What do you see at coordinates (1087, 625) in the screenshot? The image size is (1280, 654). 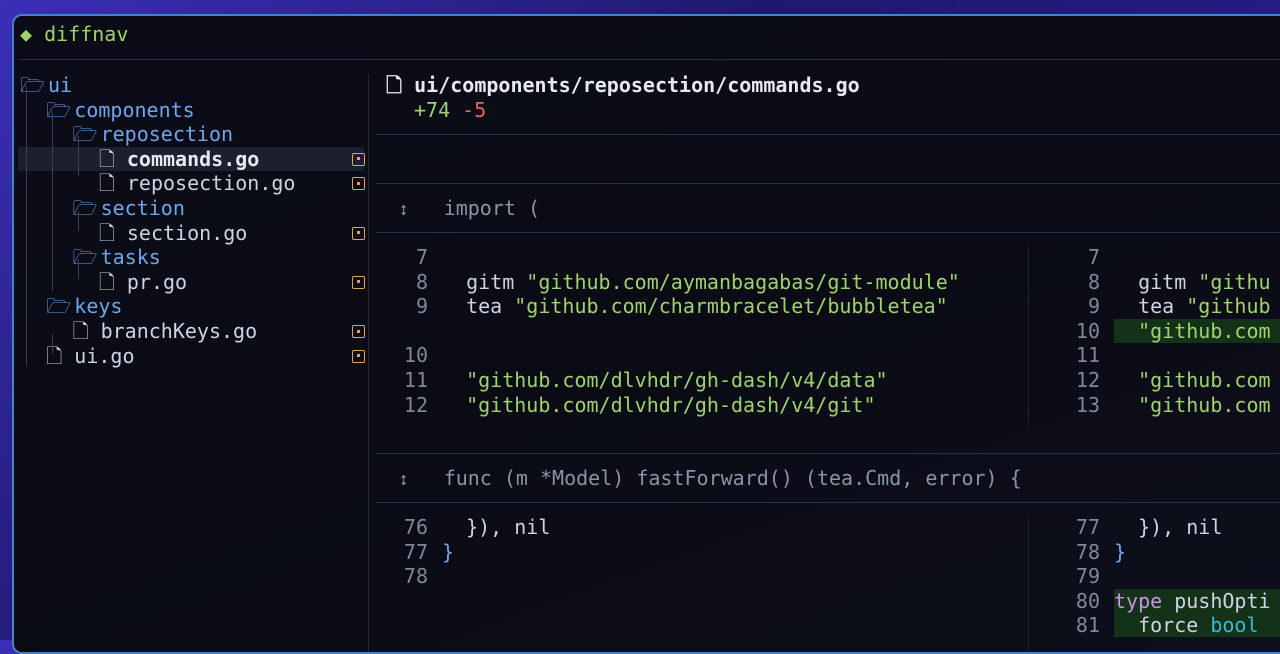 I see `line-number: 81` at bounding box center [1087, 625].